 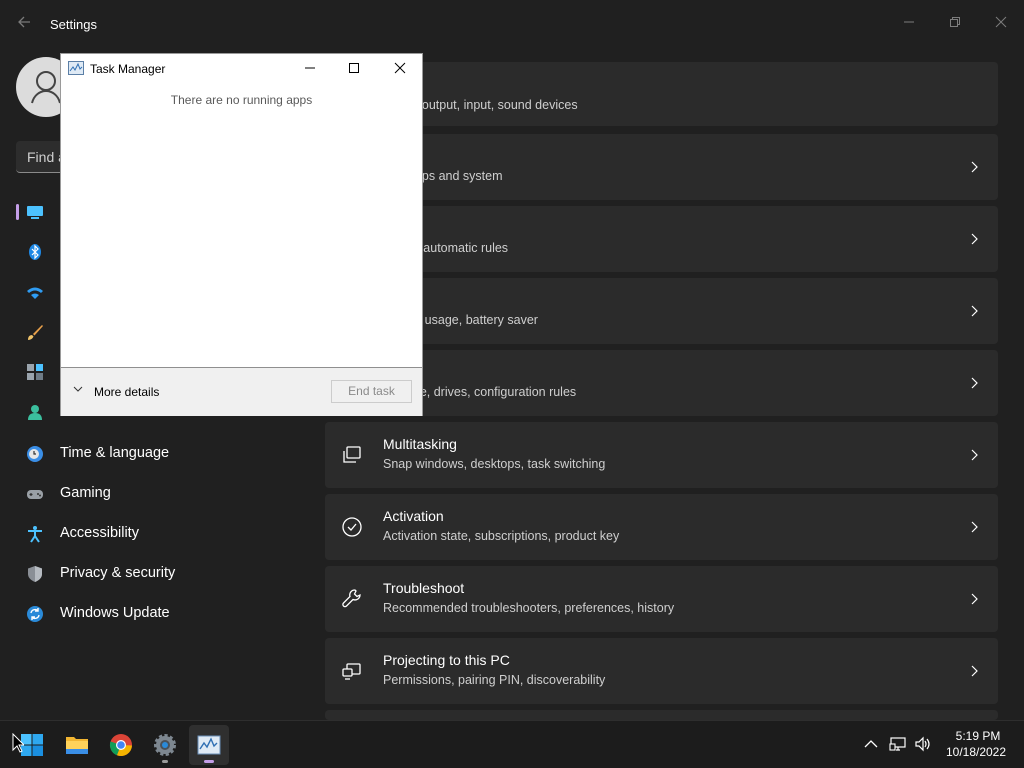 What do you see at coordinates (1001, 23) in the screenshot?
I see `close-button` at bounding box center [1001, 23].